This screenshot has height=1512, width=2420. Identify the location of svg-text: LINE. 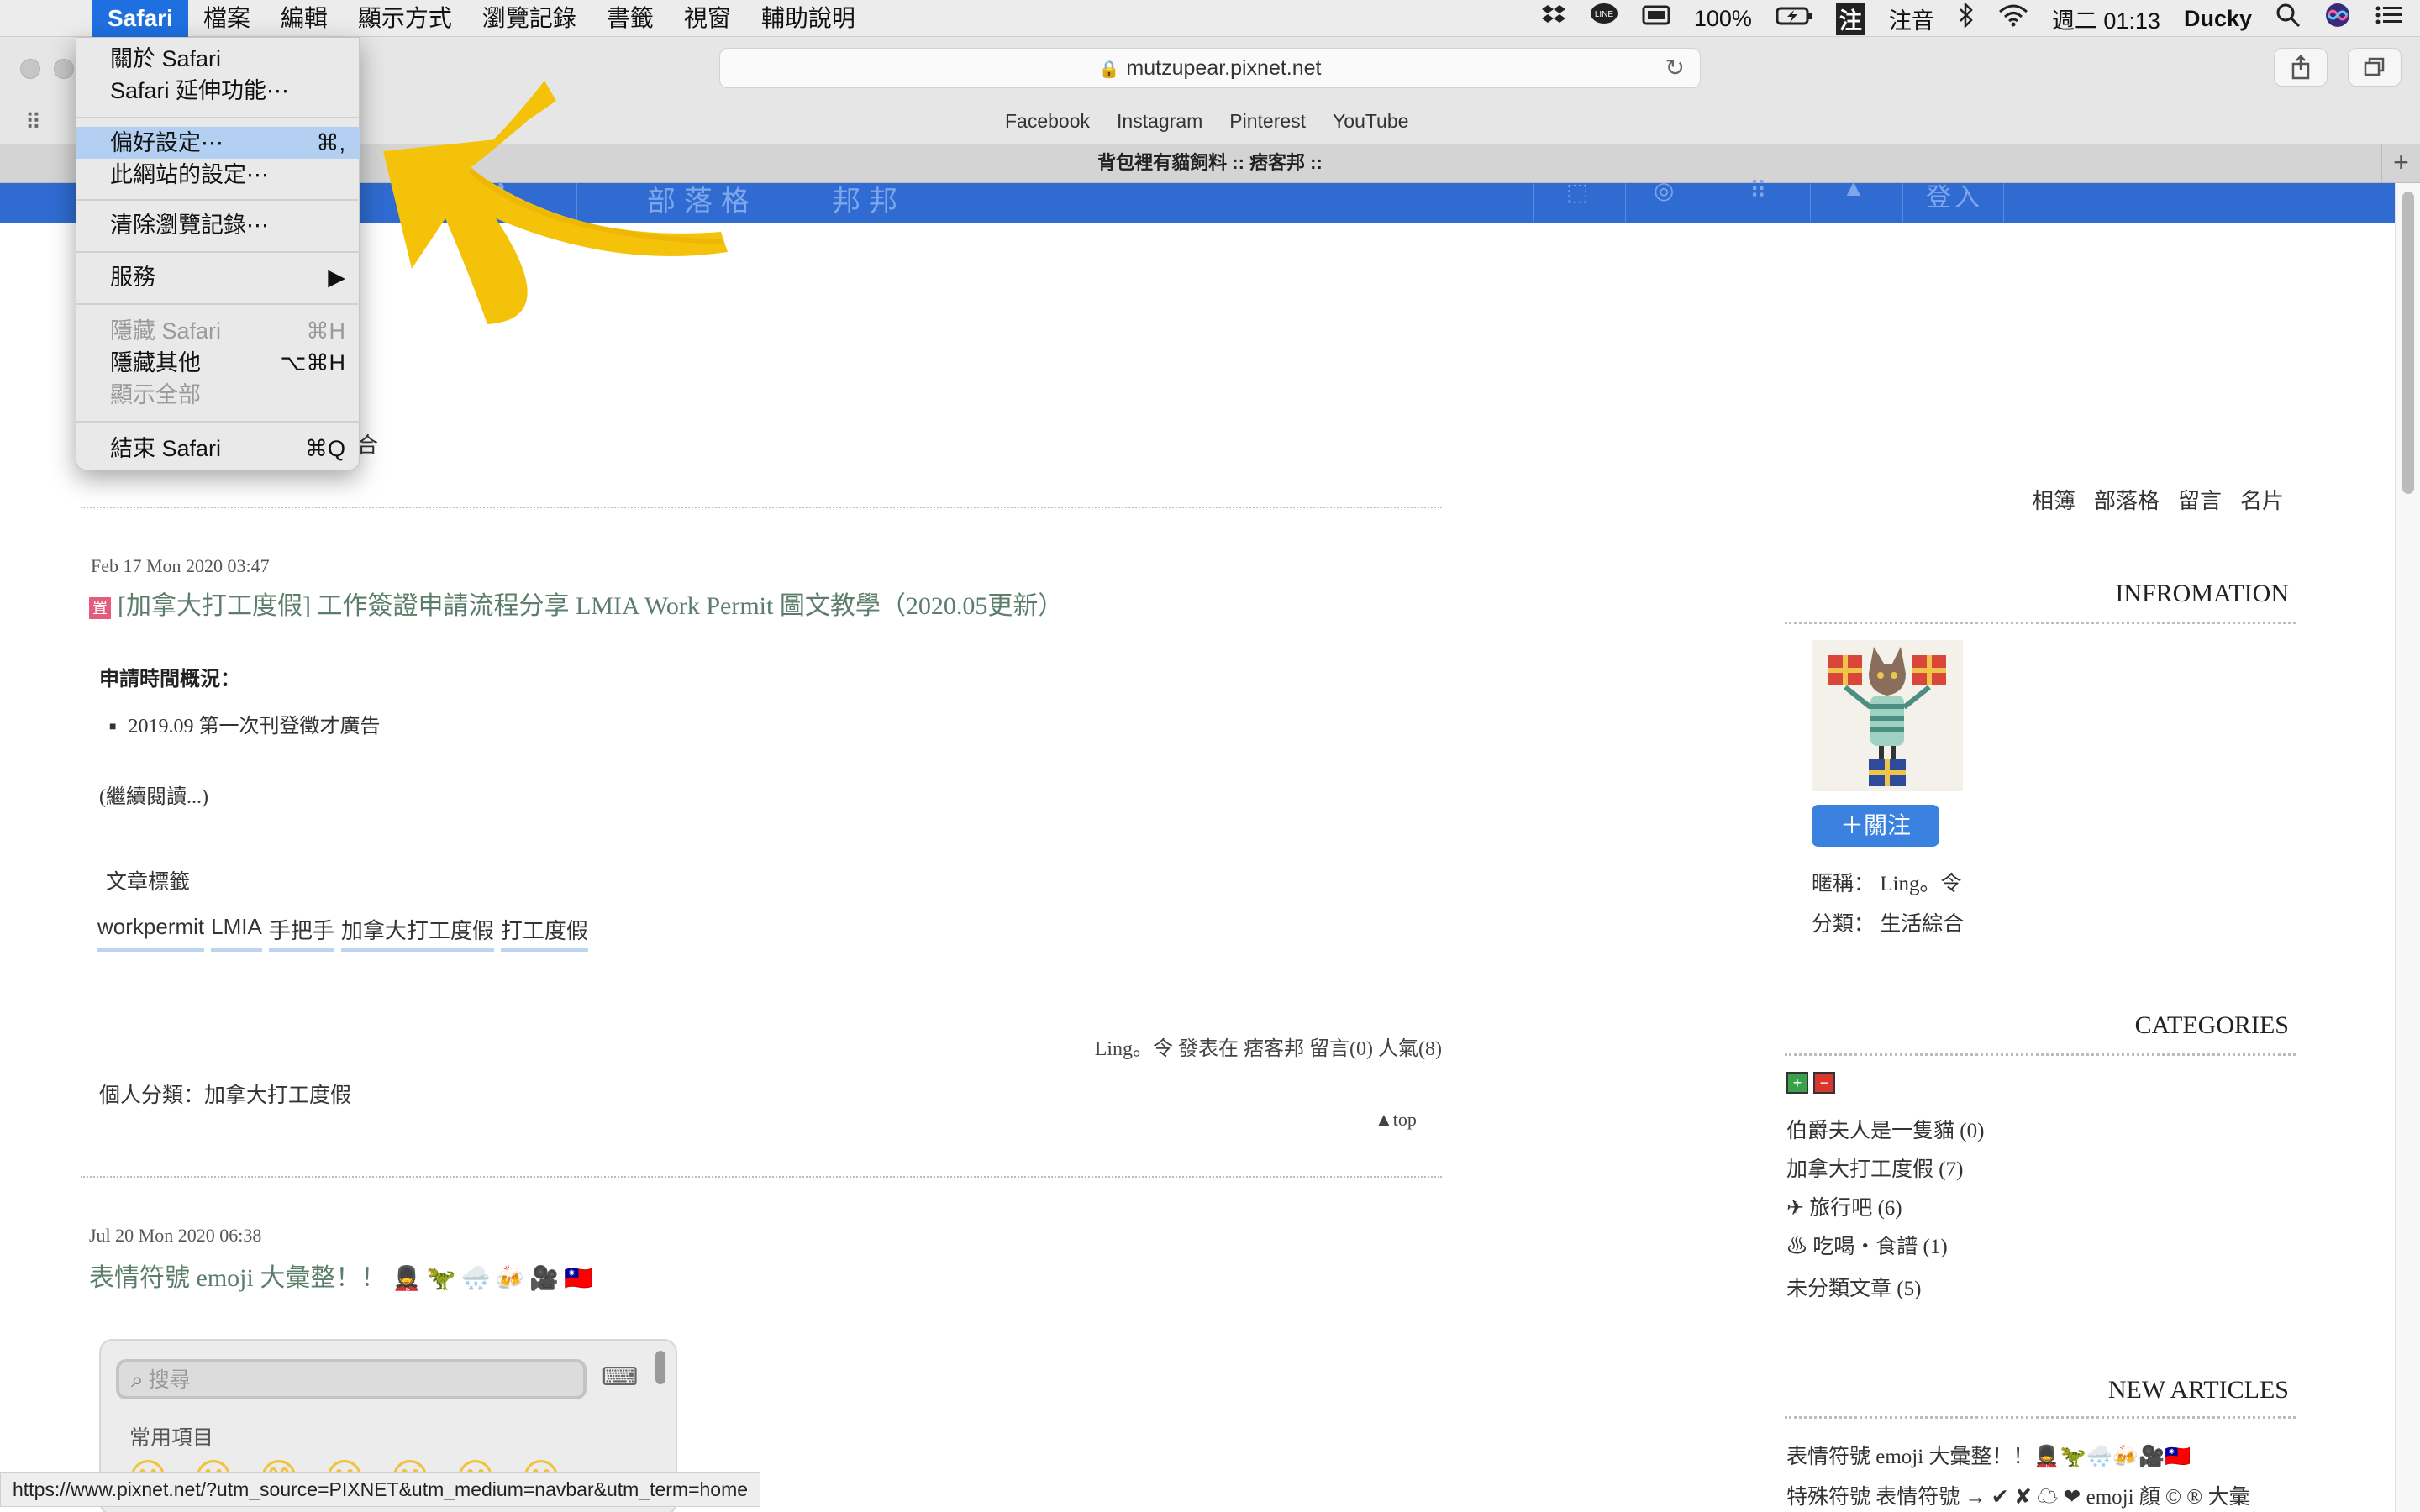
(1604, 14).